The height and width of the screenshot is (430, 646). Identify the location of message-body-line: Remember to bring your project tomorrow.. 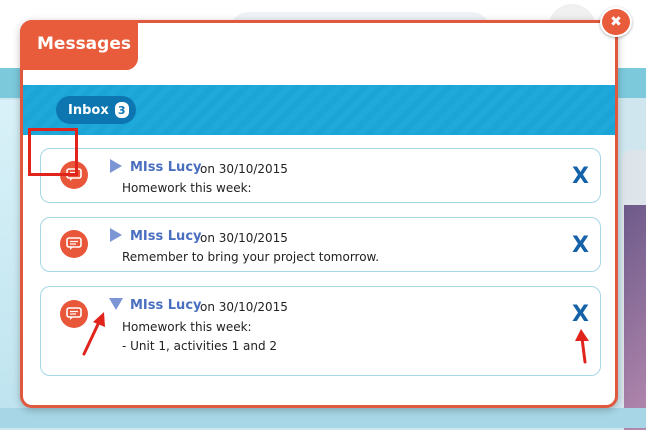
(251, 257).